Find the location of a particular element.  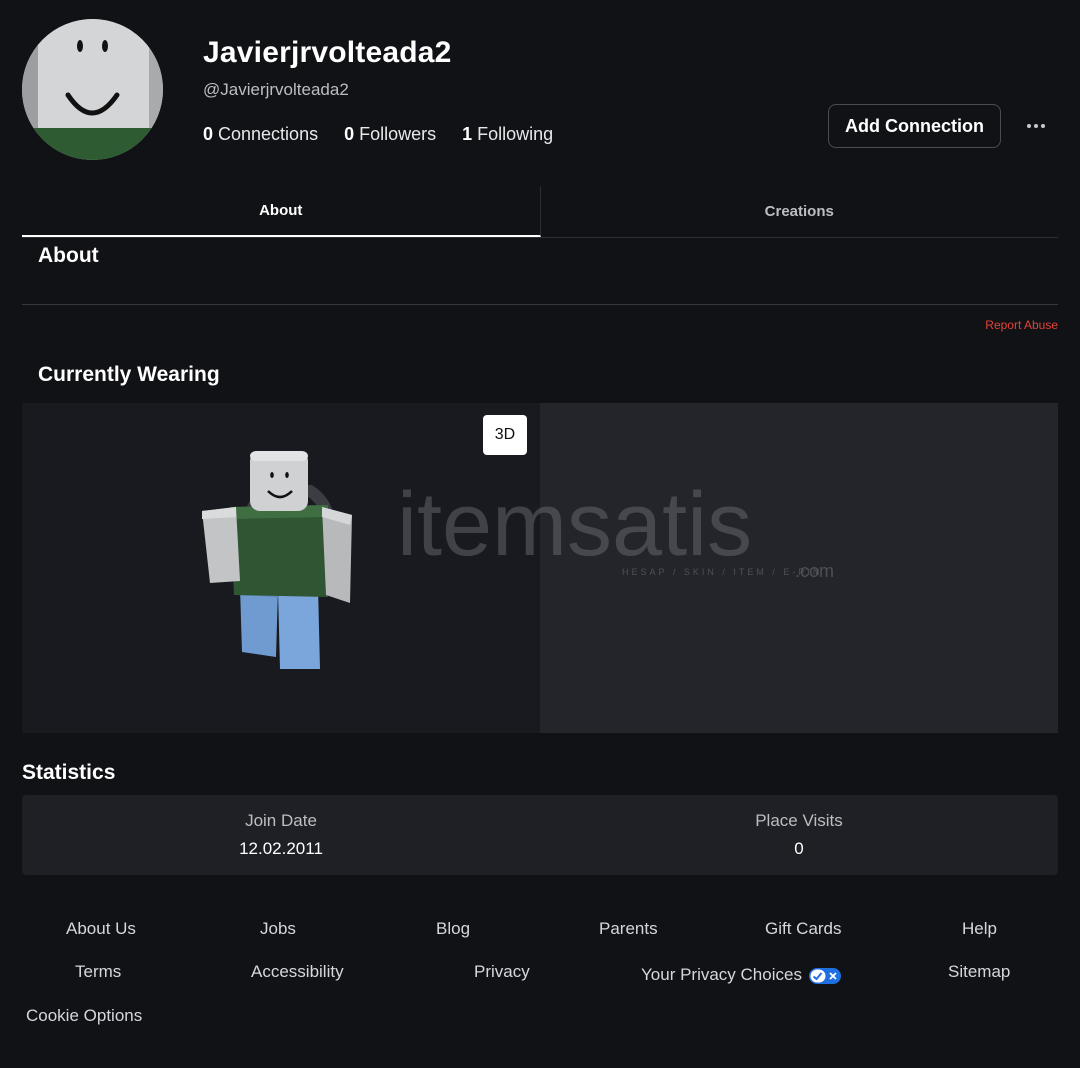

currently-wearing-heading: Currently Wearing is located at coordinates (129, 374).